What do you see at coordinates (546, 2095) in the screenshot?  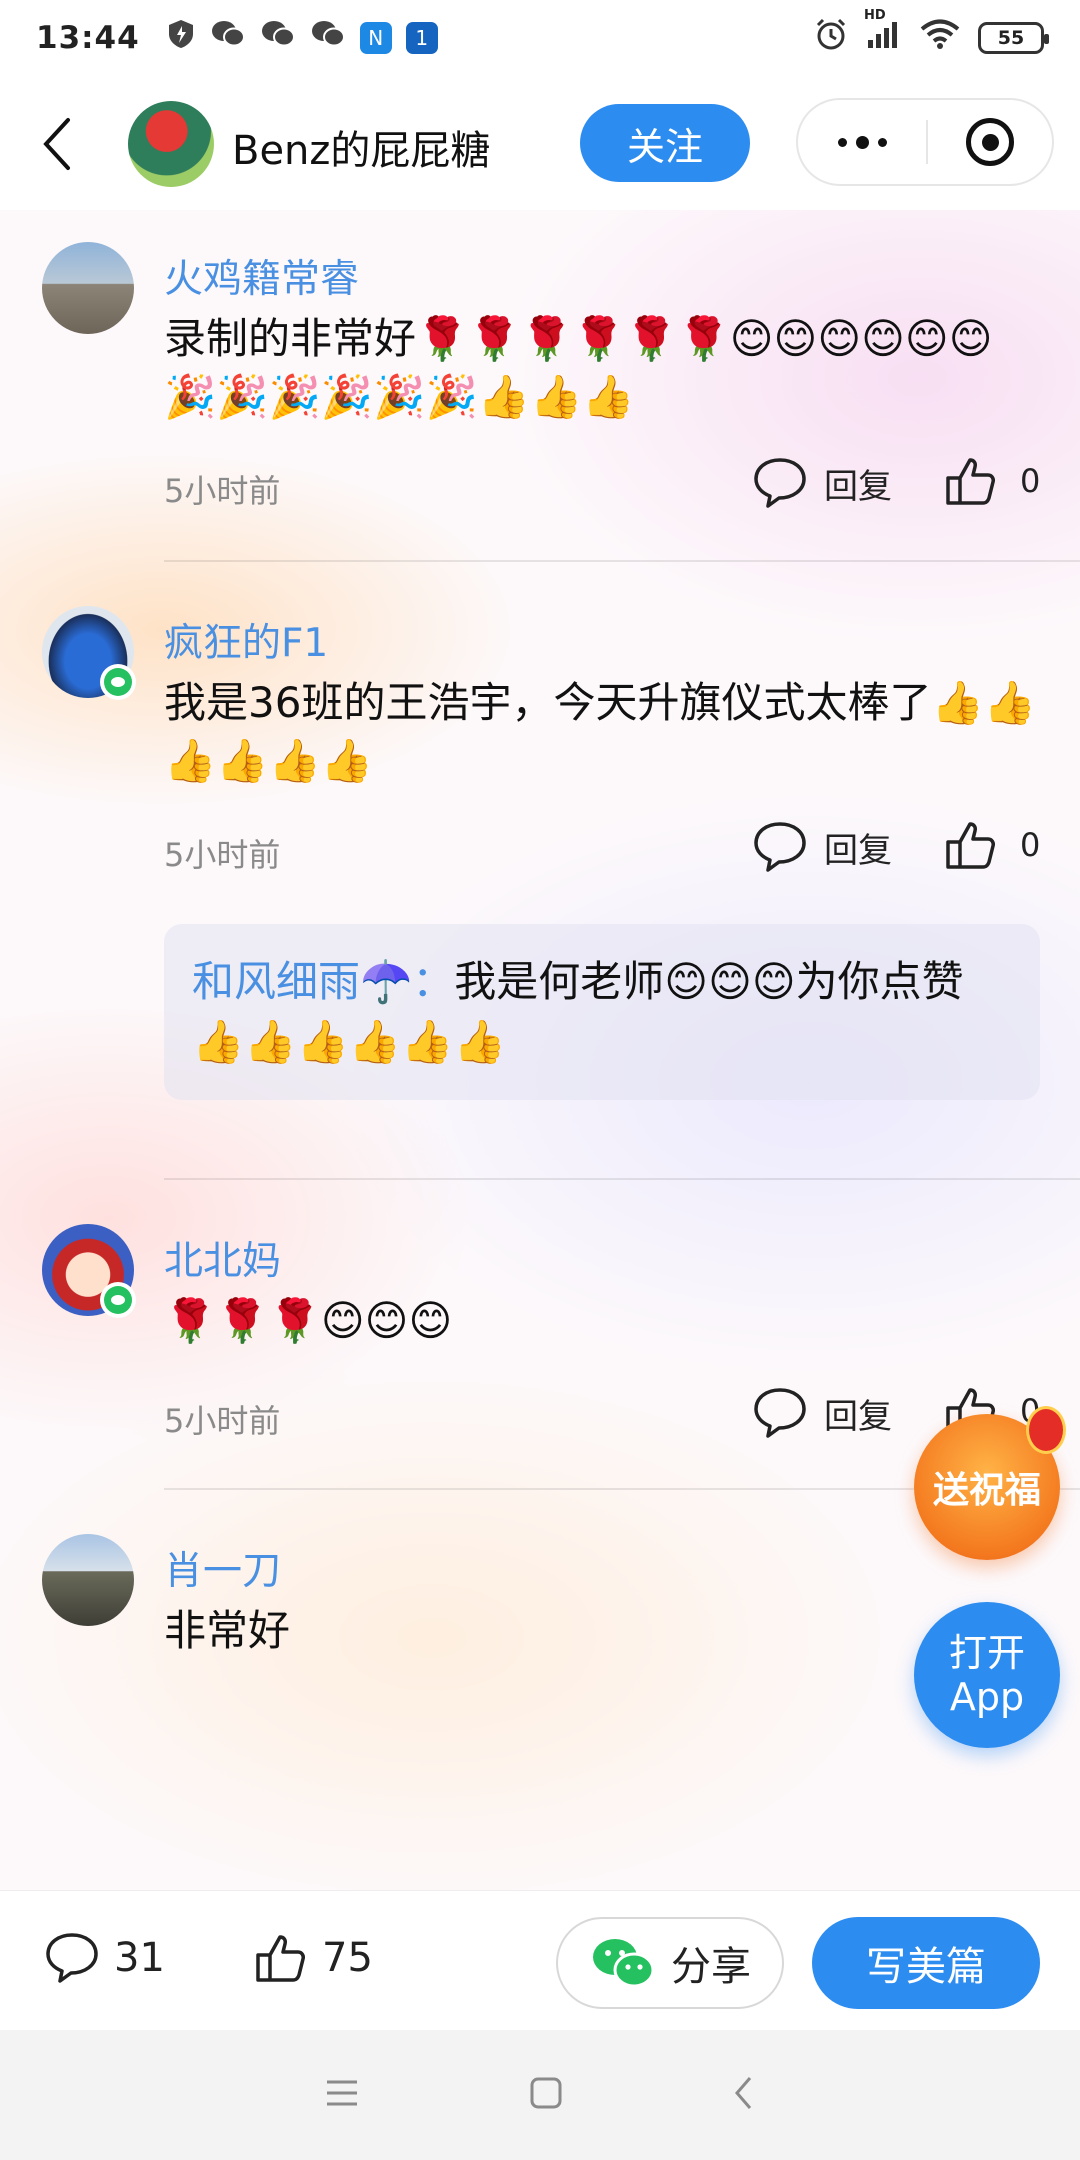 I see `home-icon` at bounding box center [546, 2095].